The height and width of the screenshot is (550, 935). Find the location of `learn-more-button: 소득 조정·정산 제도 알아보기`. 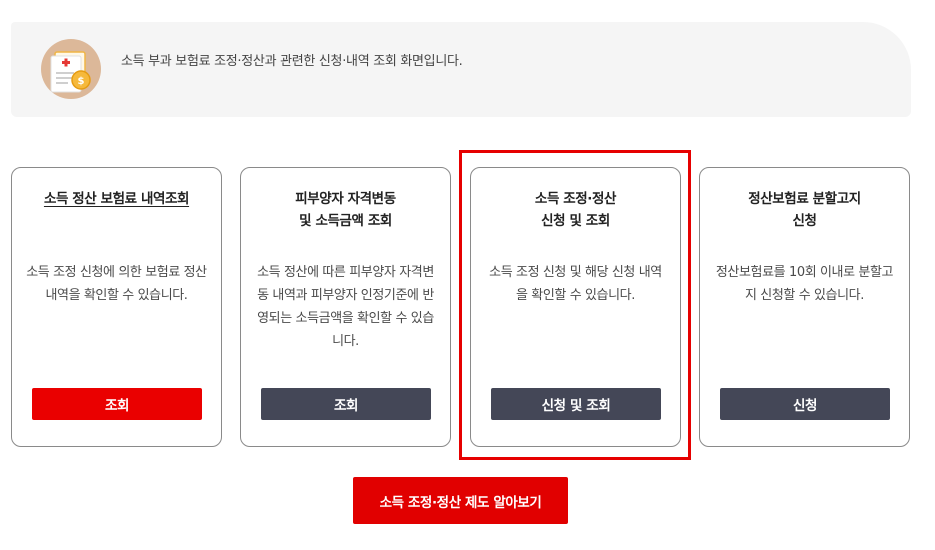

learn-more-button: 소득 조정·정산 제도 알아보기 is located at coordinates (460, 500).